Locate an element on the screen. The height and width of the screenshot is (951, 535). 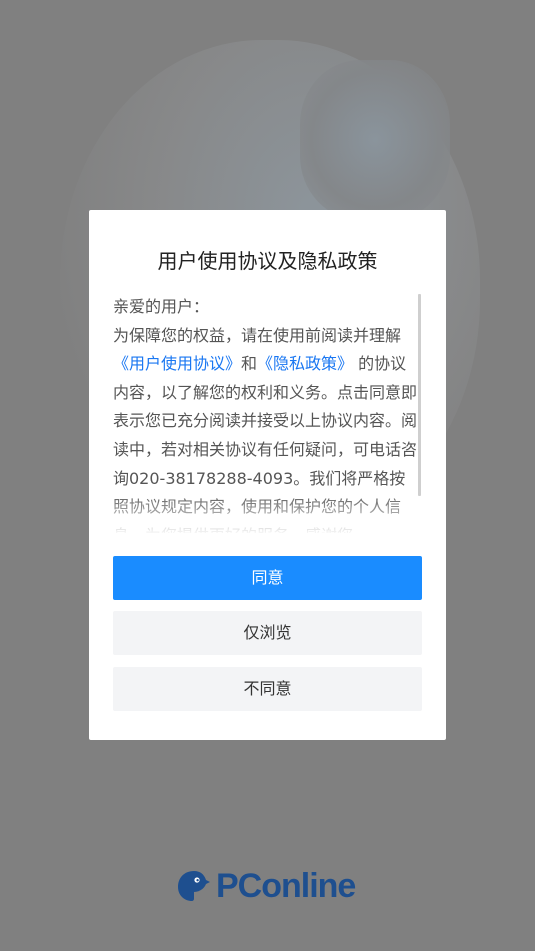
privacy-policy-link: 《隐私政策》 is located at coordinates (305, 363).